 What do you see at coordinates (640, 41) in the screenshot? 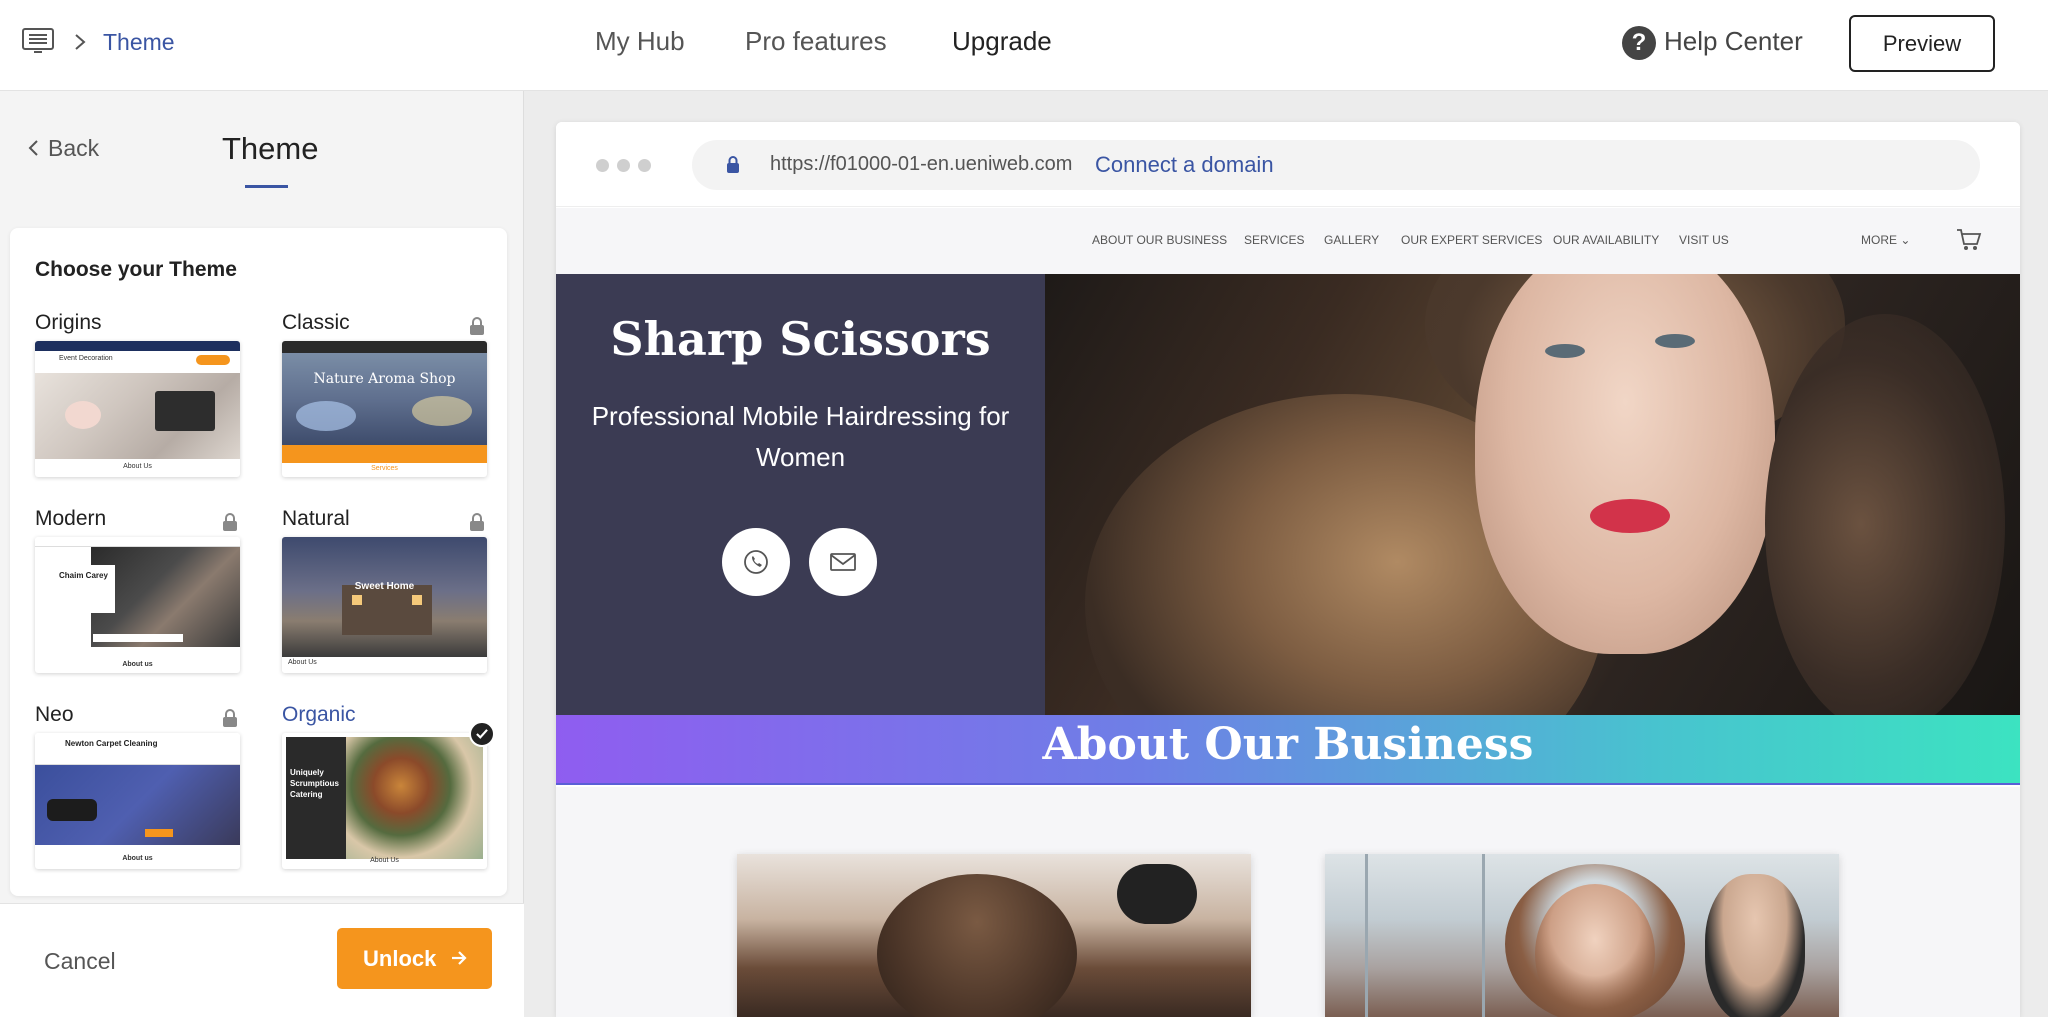
I see `nav-my-hub: My Hub` at bounding box center [640, 41].